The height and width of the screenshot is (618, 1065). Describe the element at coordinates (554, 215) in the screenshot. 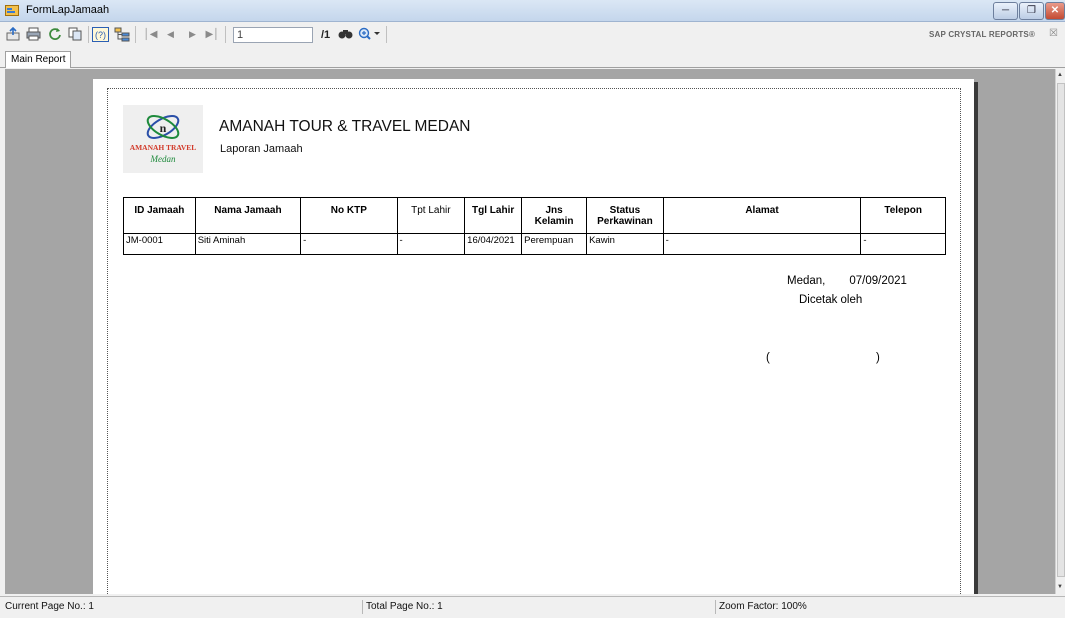

I see `column-header: Jns Kelamin` at that location.